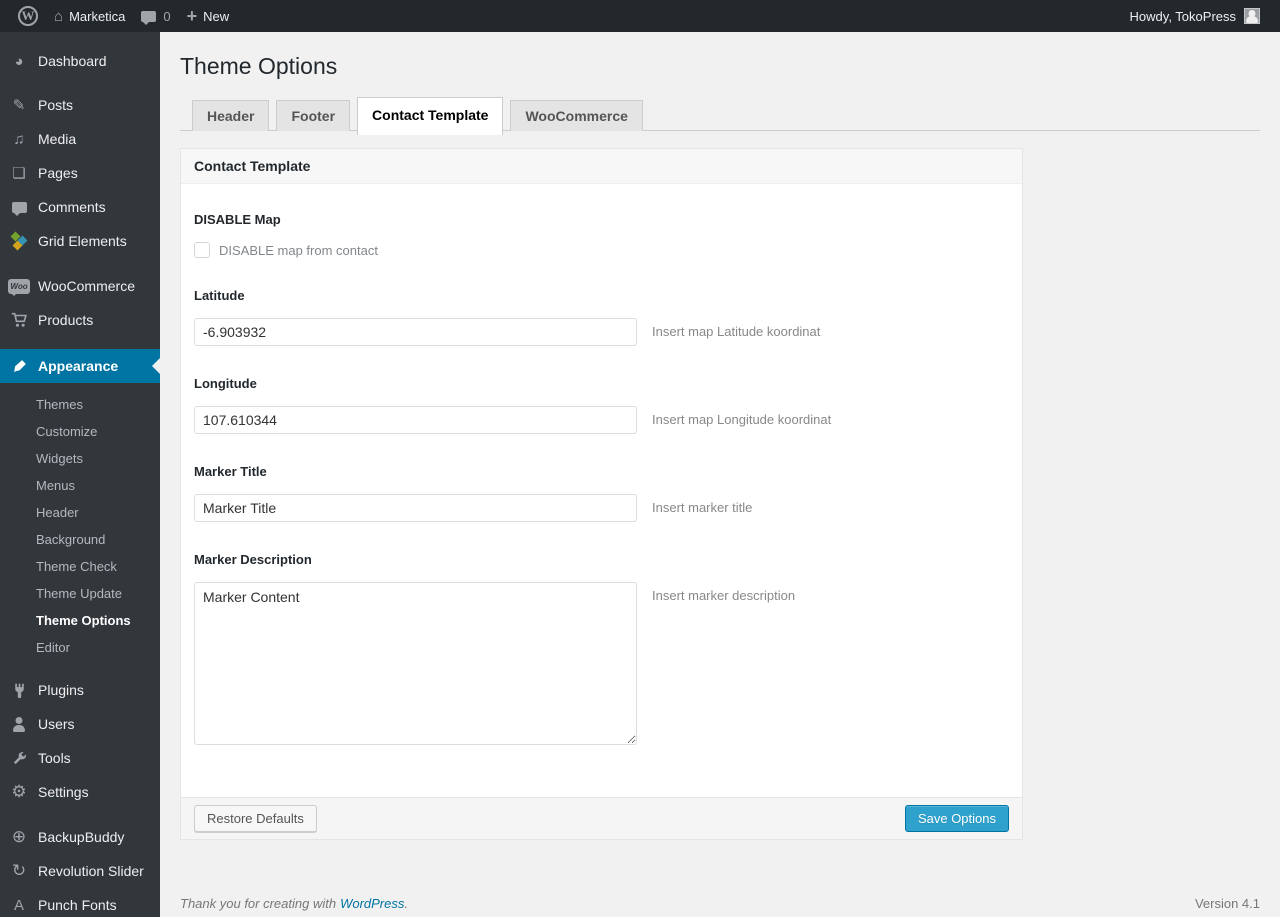 Image resolution: width=1280 pixels, height=917 pixels. What do you see at coordinates (80, 173) in the screenshot?
I see `sidebar-item-pages: ❏ Pages` at bounding box center [80, 173].